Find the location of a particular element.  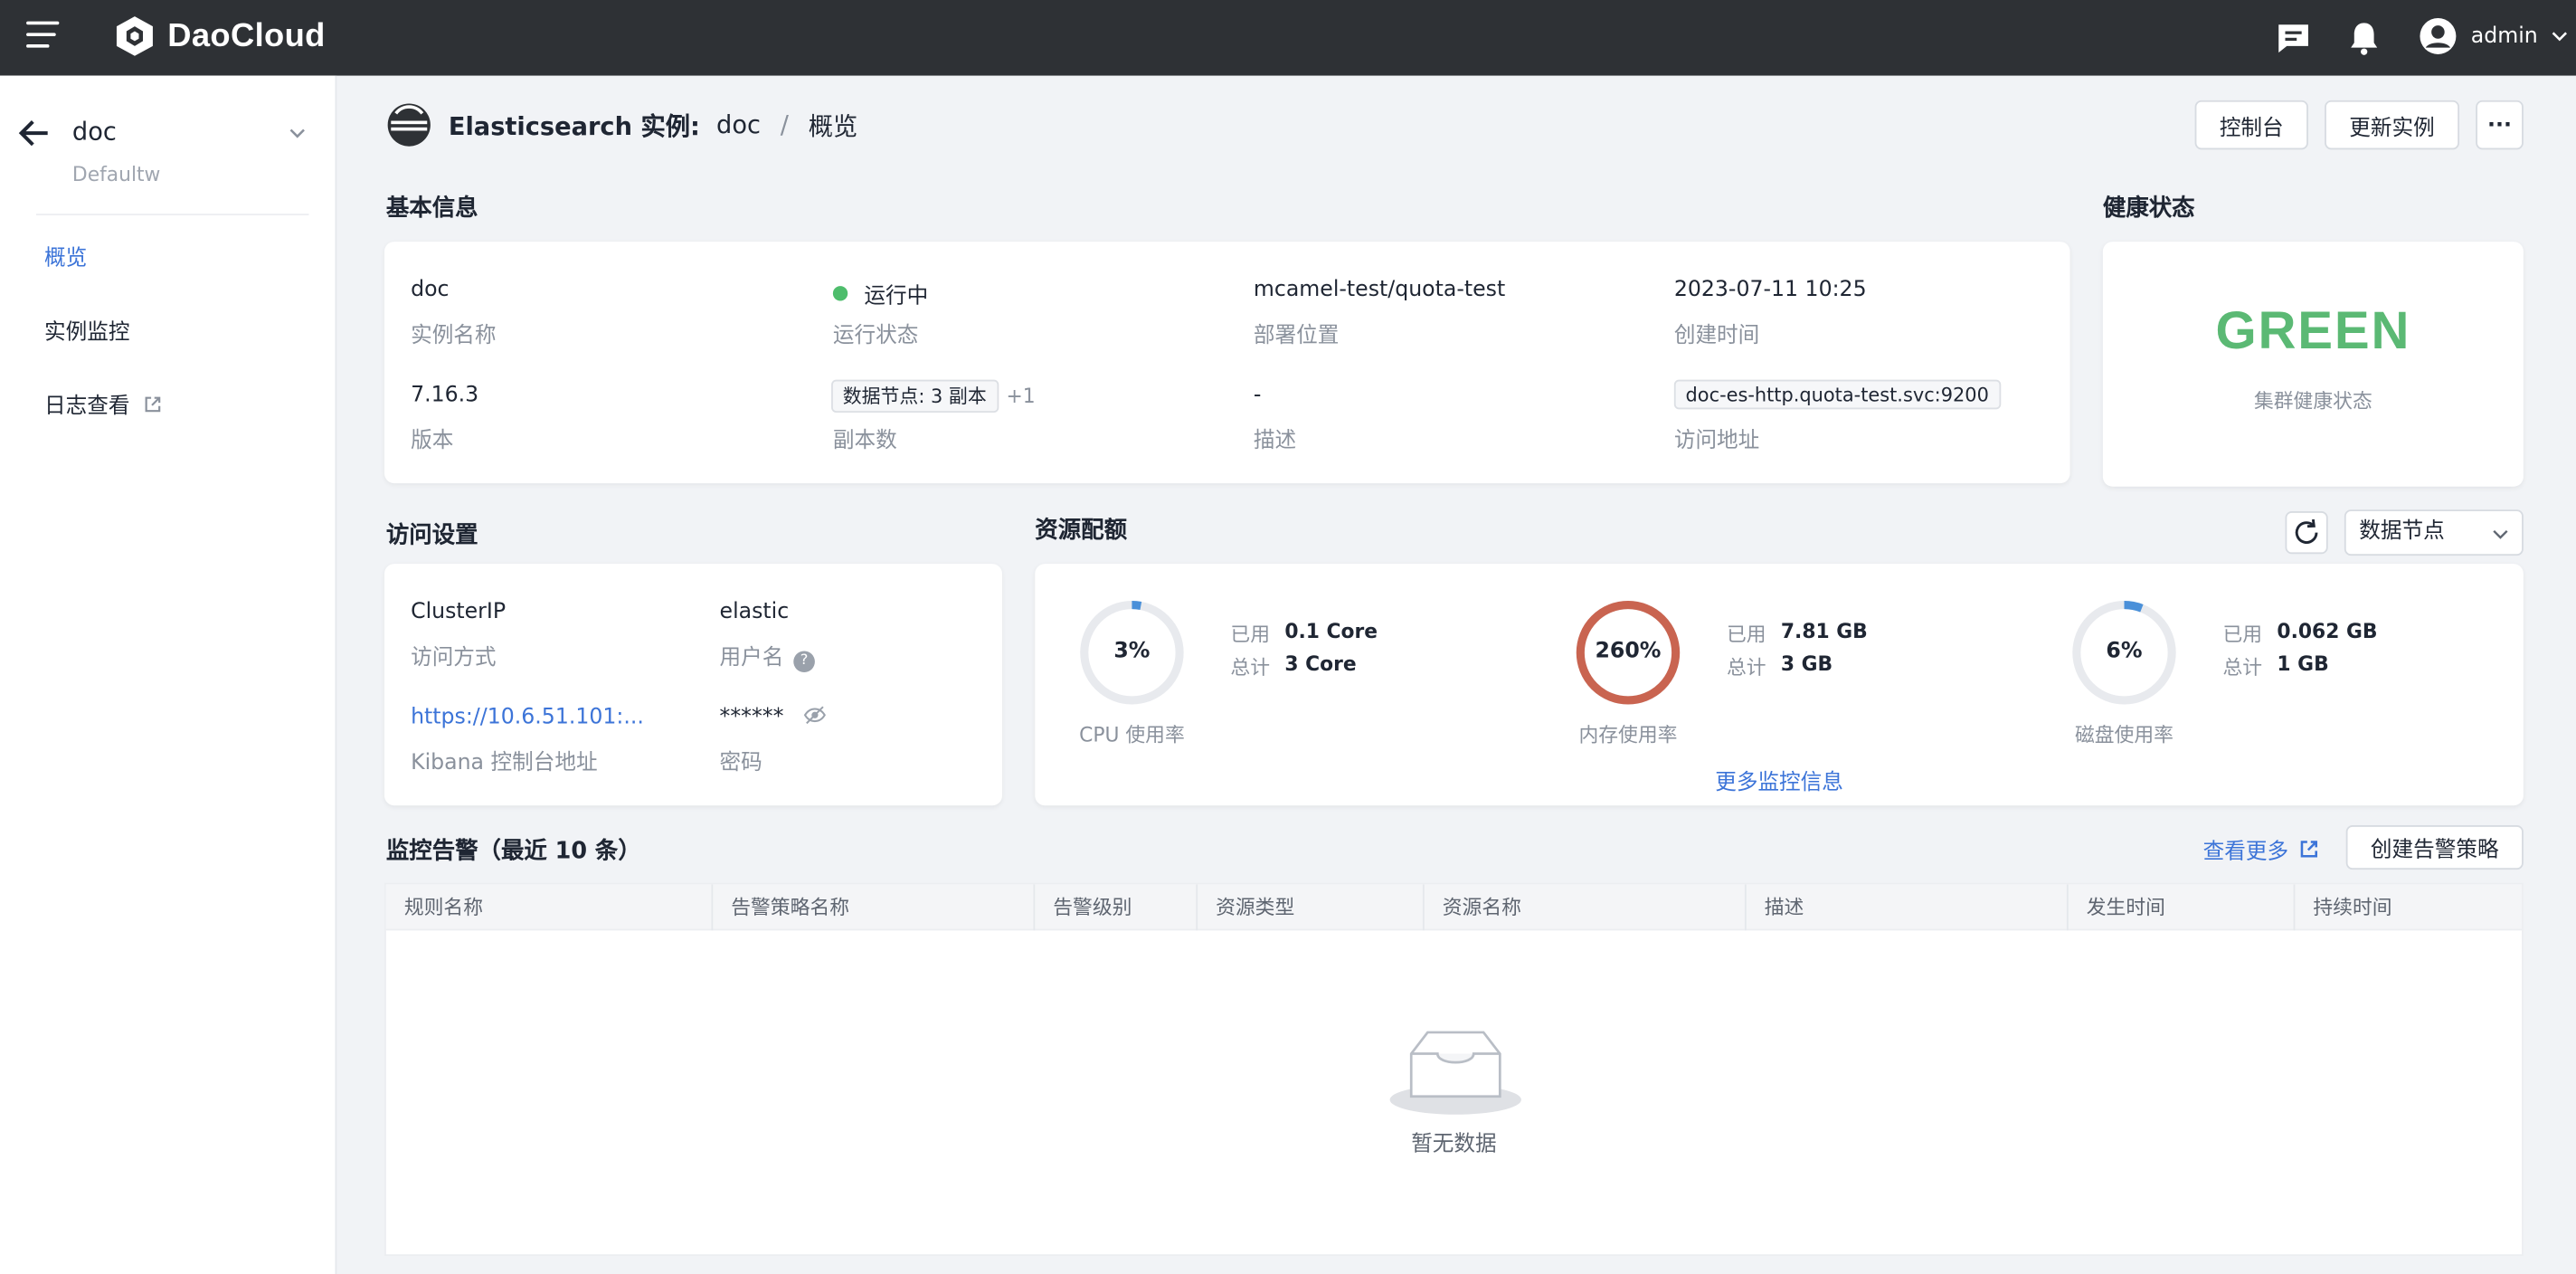

replicas-label: 副本数 is located at coordinates (864, 441).